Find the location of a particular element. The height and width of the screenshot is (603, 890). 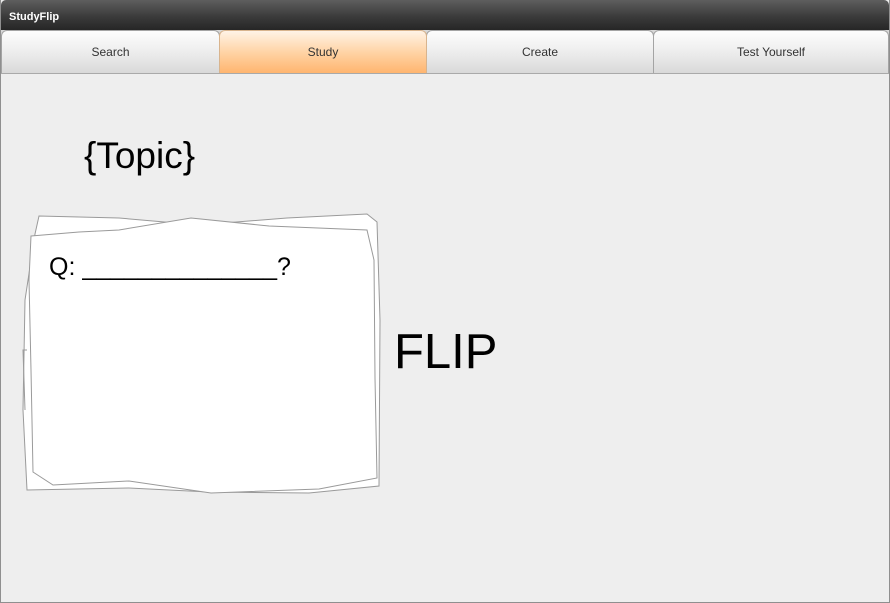

window-title: StudyFlip is located at coordinates (34, 17).